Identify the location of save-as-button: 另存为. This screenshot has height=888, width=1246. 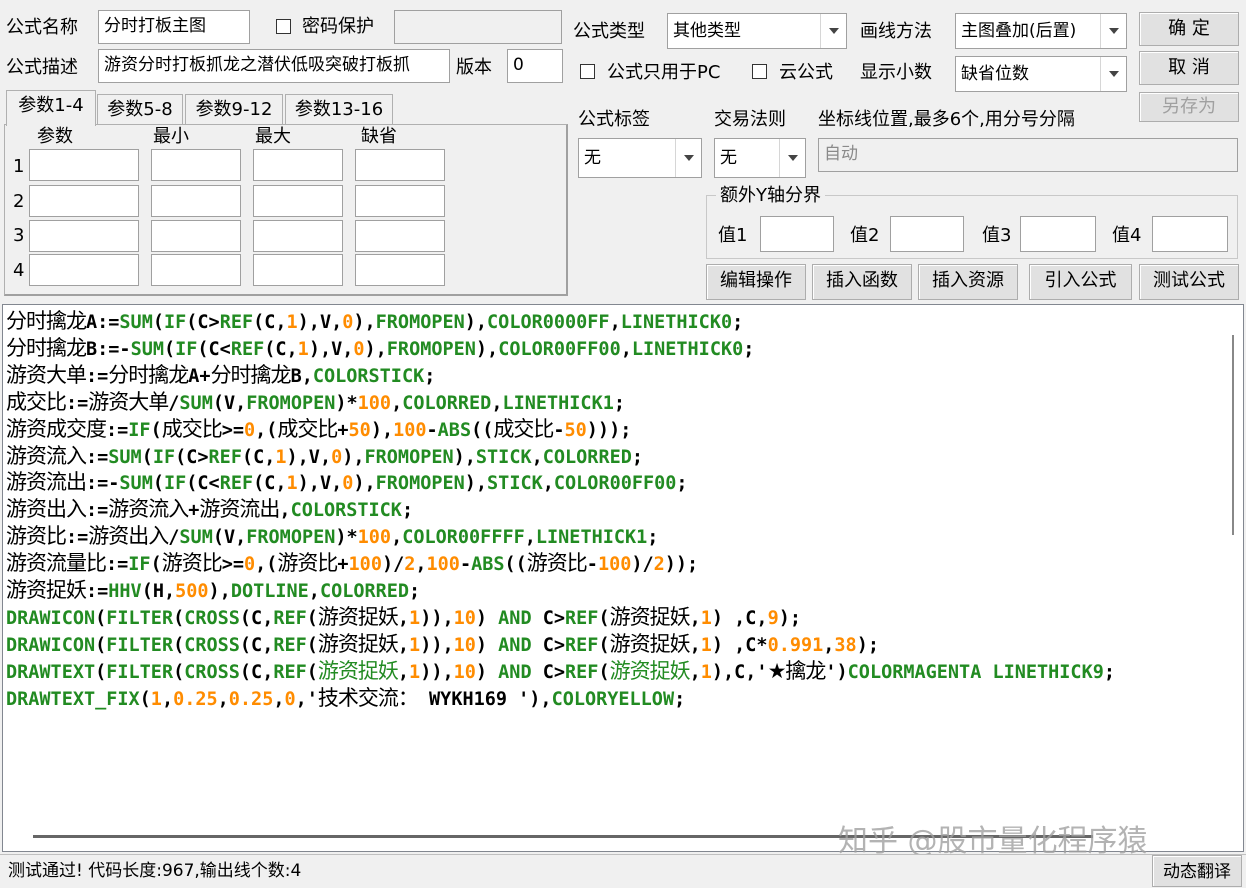
(1189, 107).